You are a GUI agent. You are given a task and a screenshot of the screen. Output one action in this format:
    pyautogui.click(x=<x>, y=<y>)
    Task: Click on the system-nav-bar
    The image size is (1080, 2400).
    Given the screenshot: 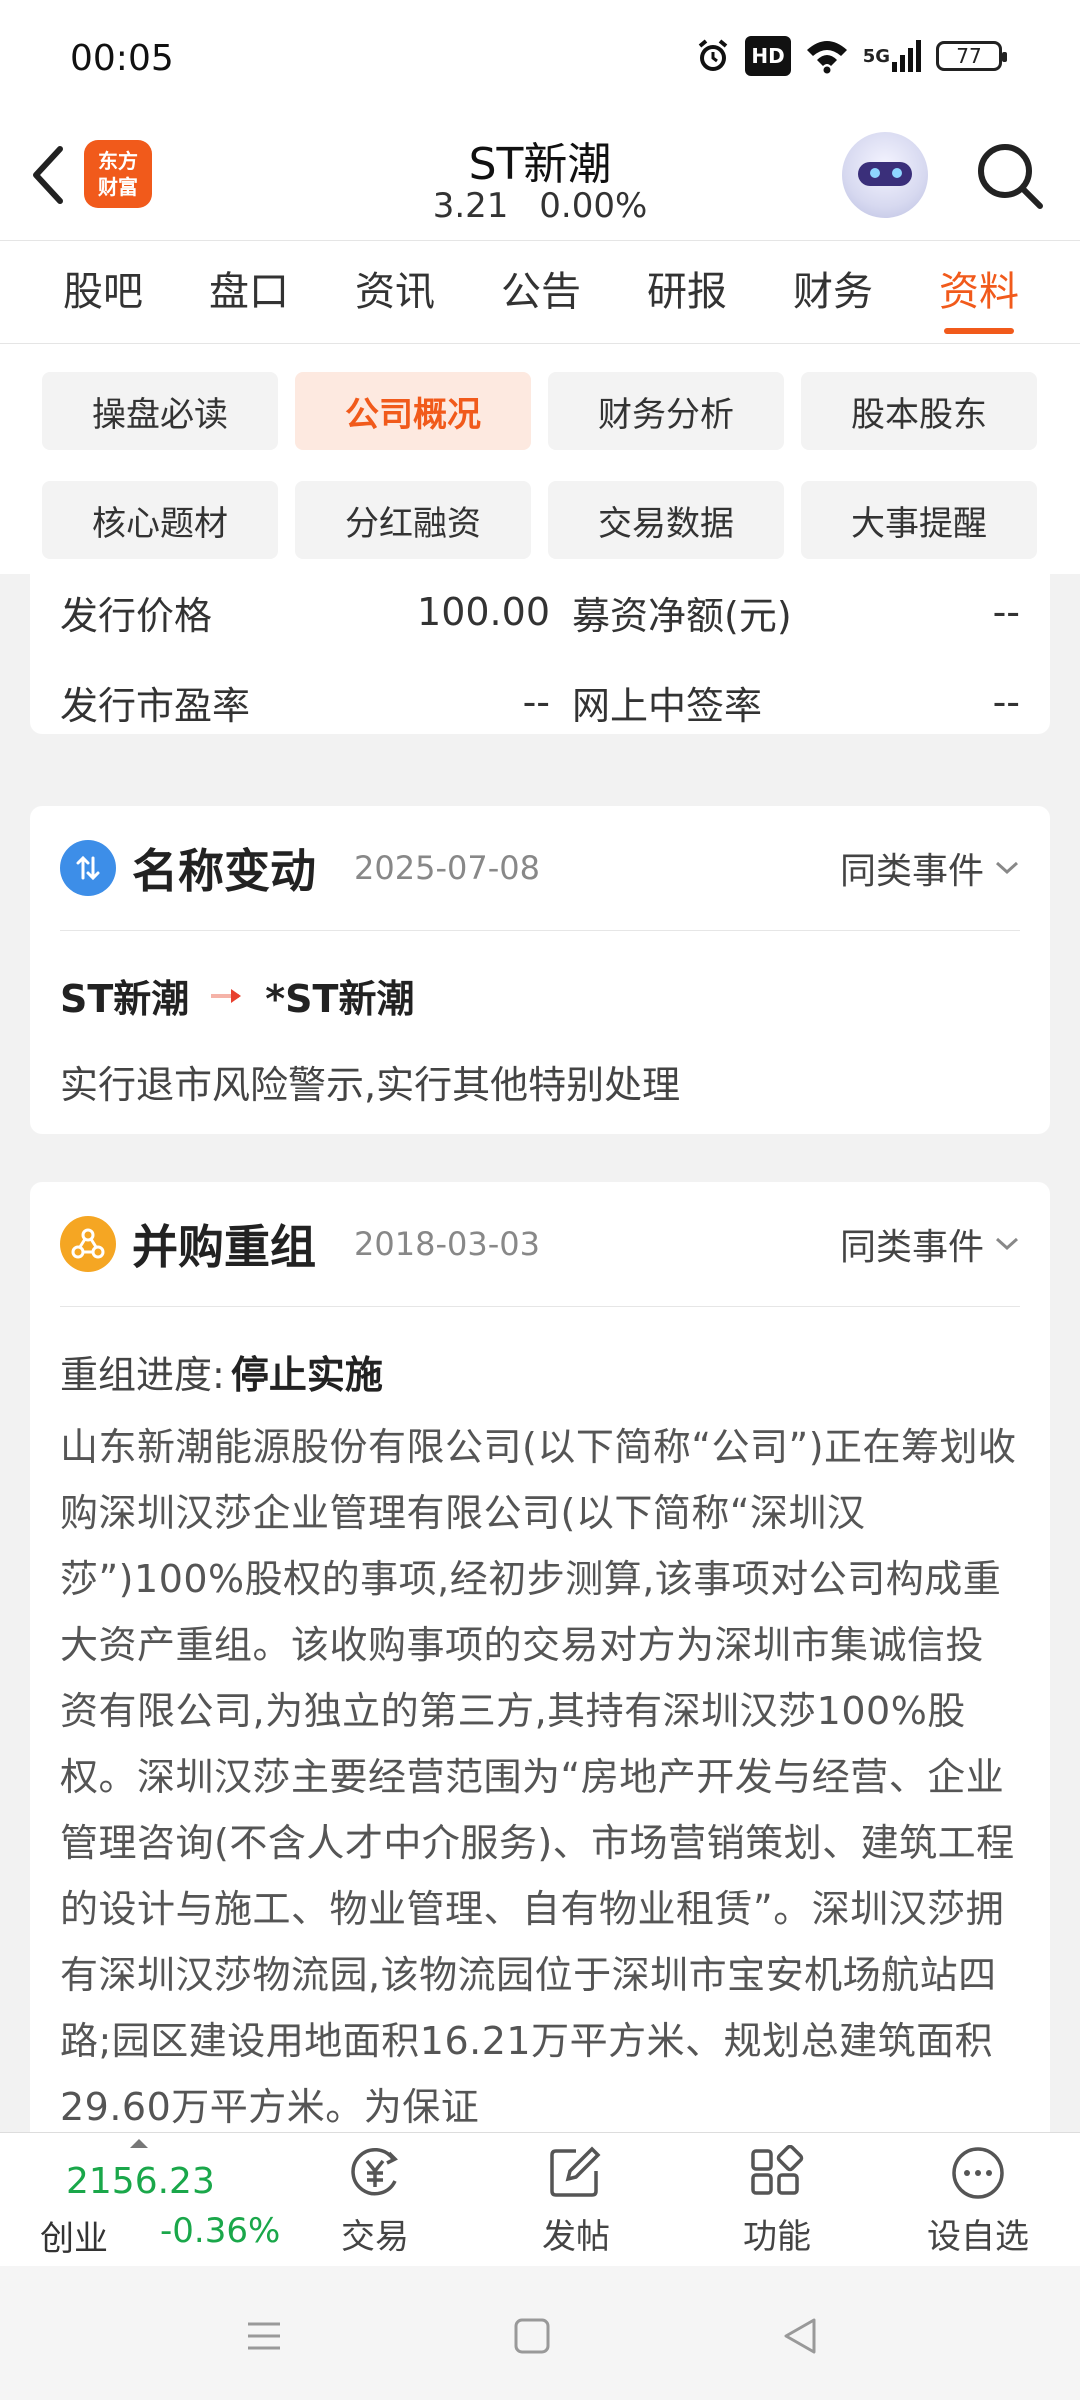 What is the action you would take?
    pyautogui.click(x=540, y=2333)
    